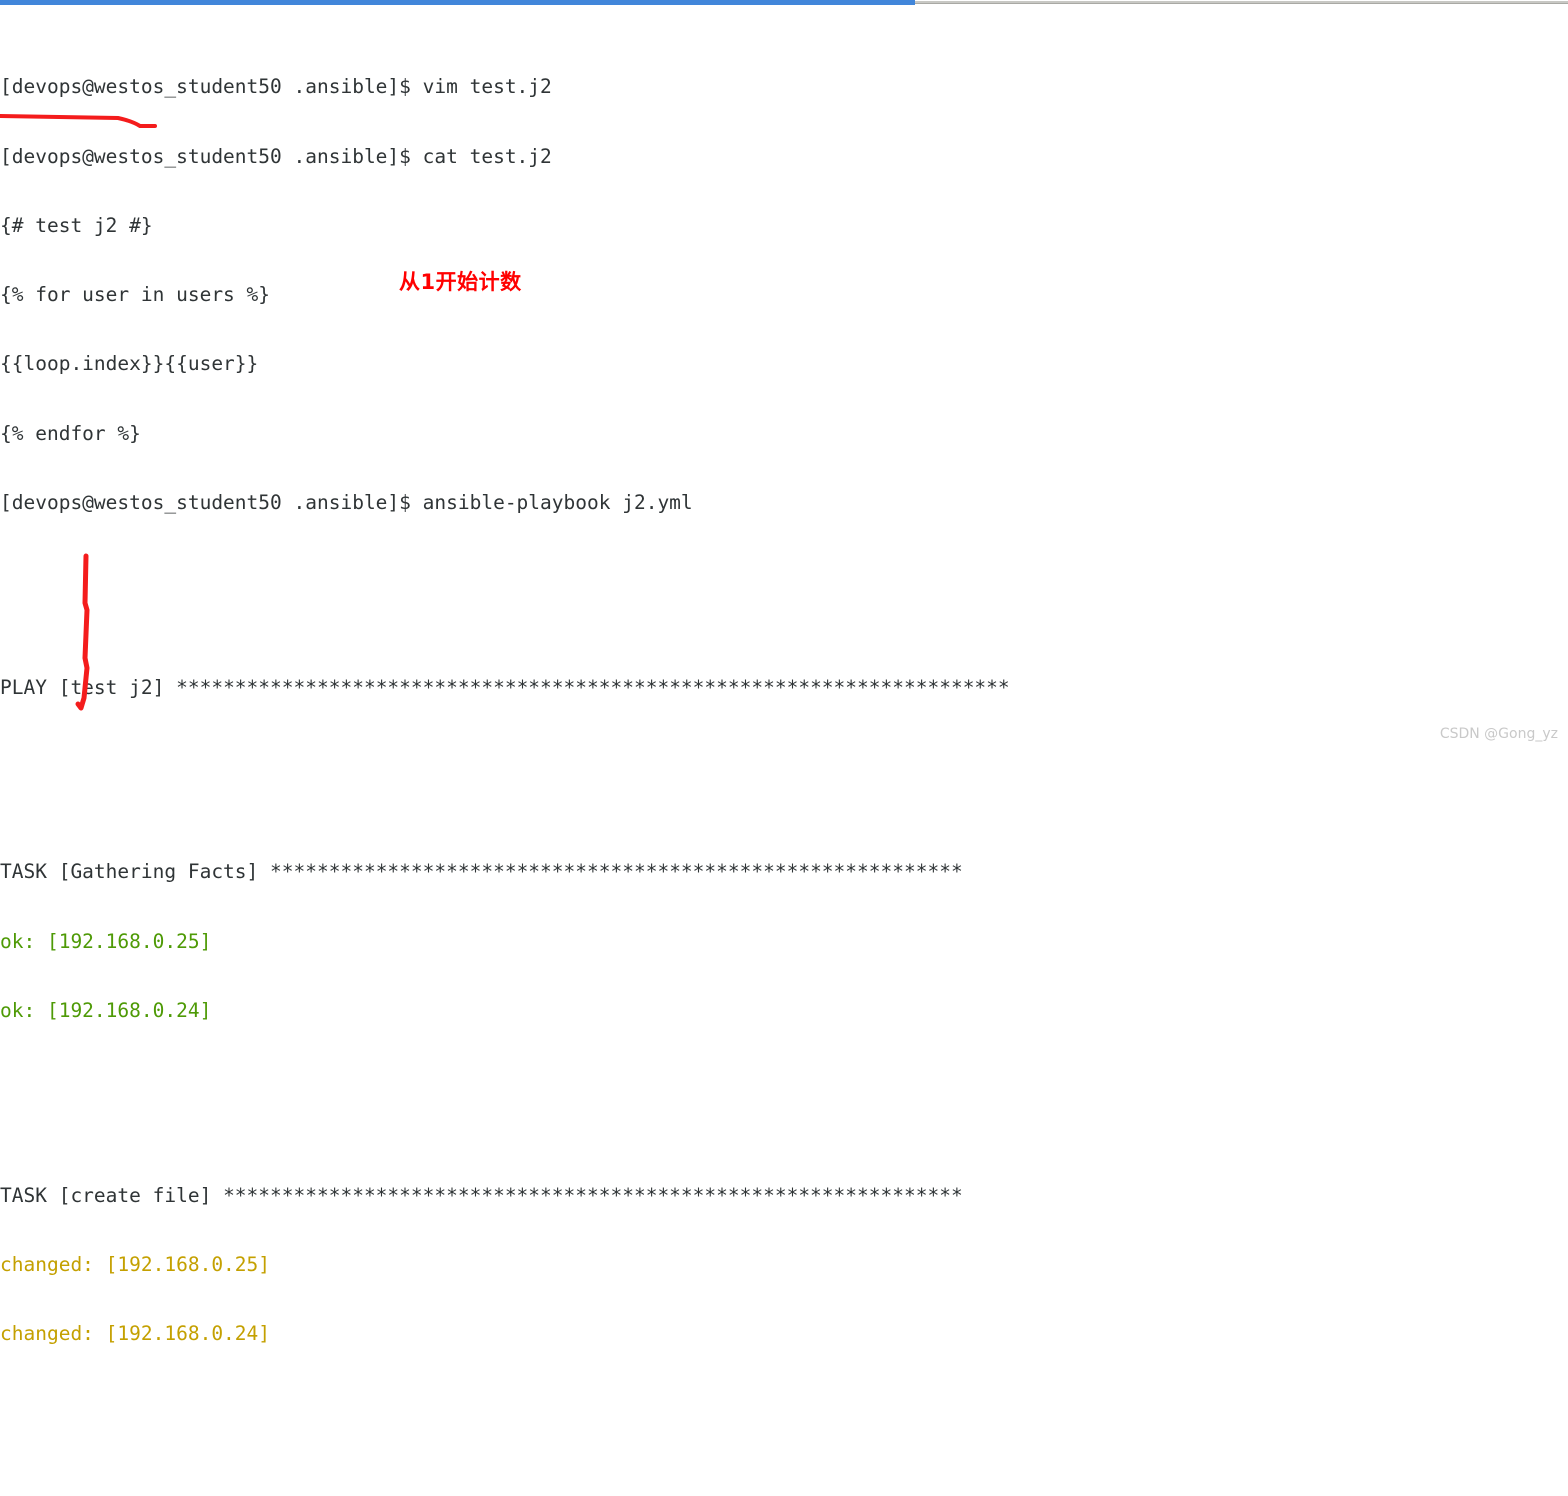 The width and height of the screenshot is (1568, 1496). Describe the element at coordinates (135, 872) in the screenshot. I see `task-gathering-label: TASK [Gathering Facts]` at that location.